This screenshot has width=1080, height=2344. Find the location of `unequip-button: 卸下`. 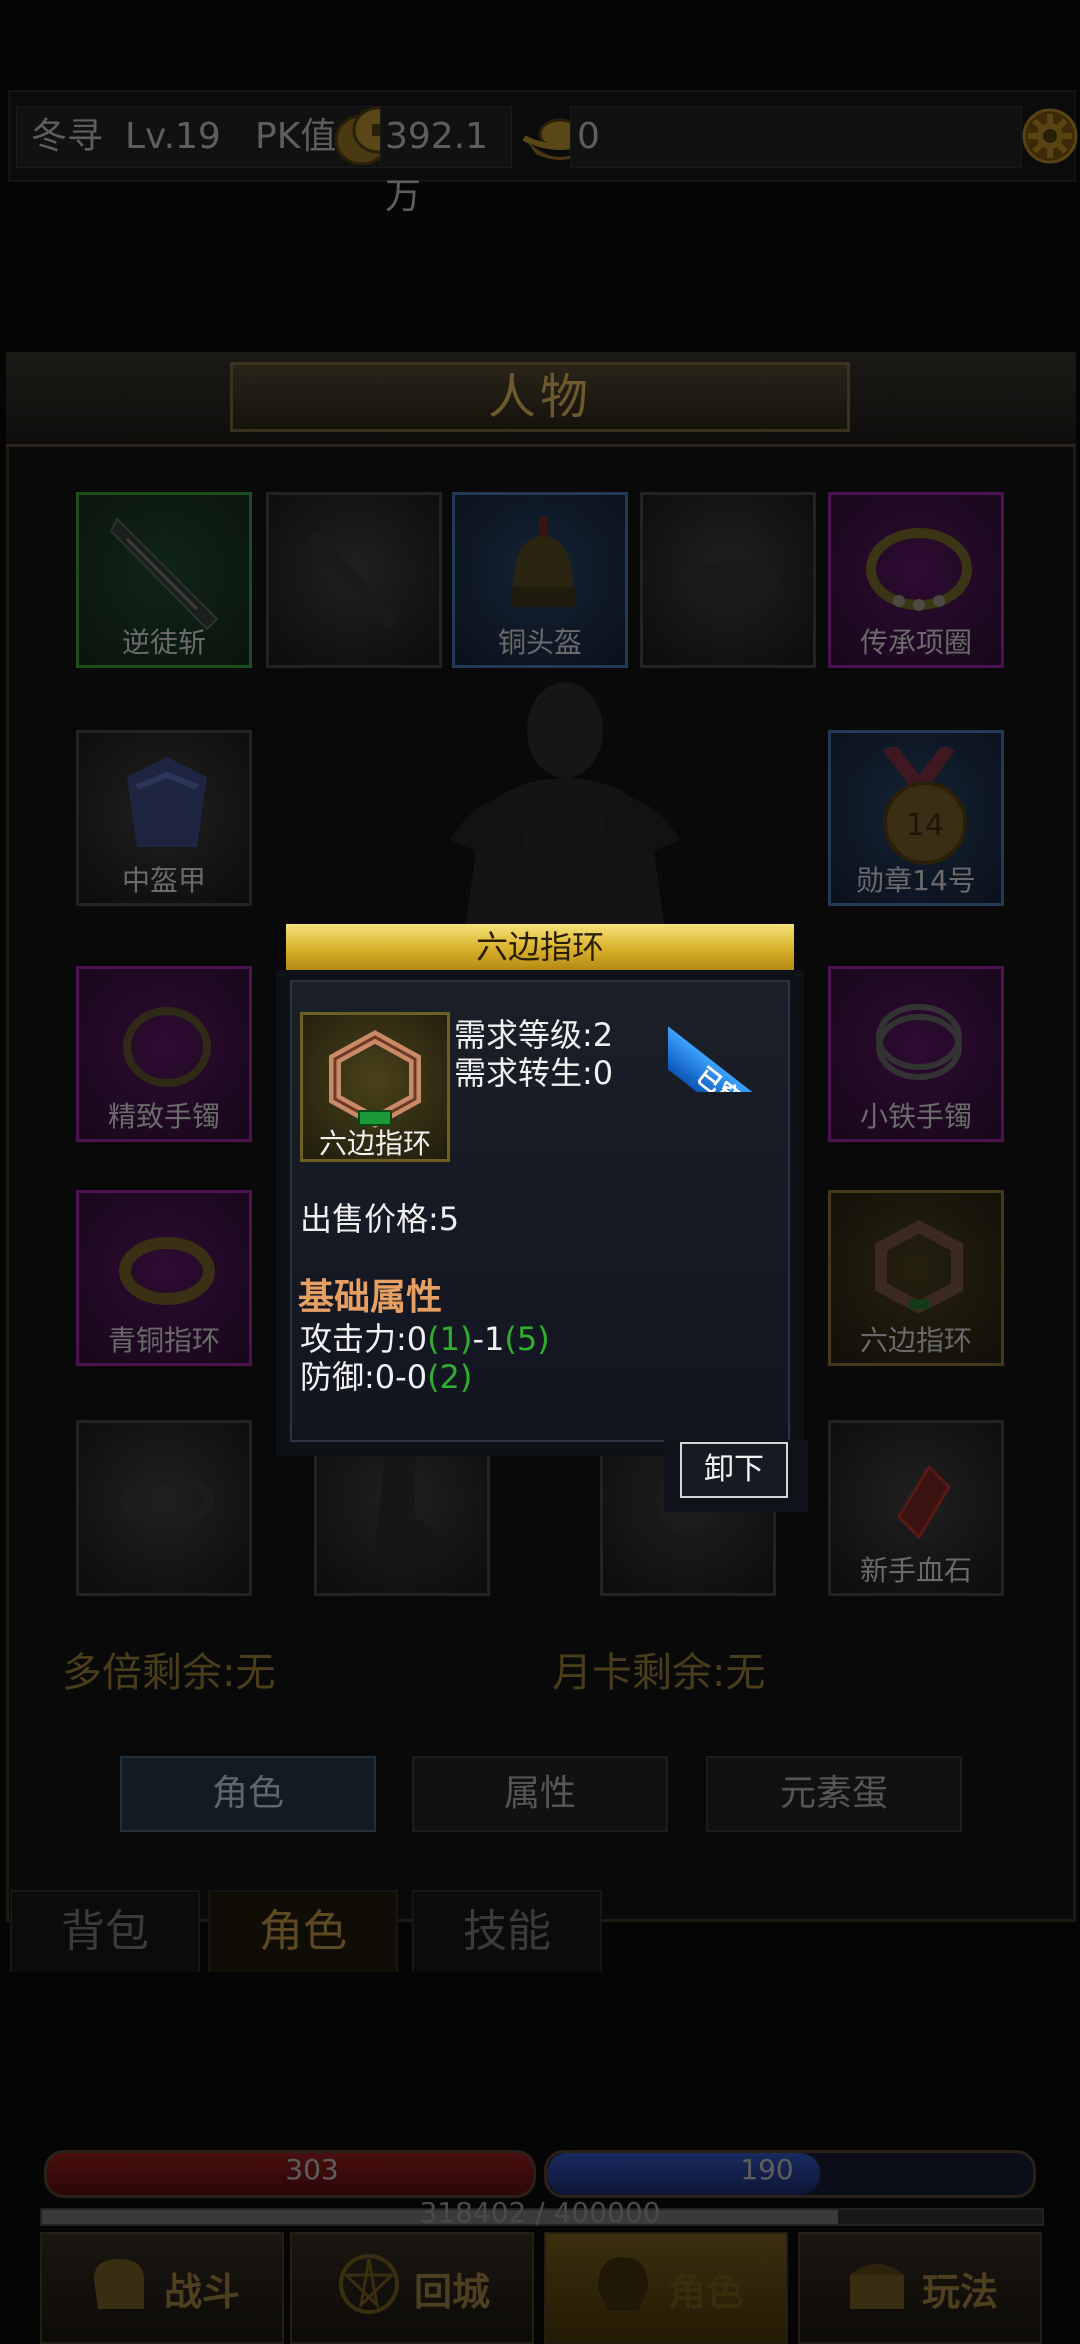

unequip-button: 卸下 is located at coordinates (734, 1470).